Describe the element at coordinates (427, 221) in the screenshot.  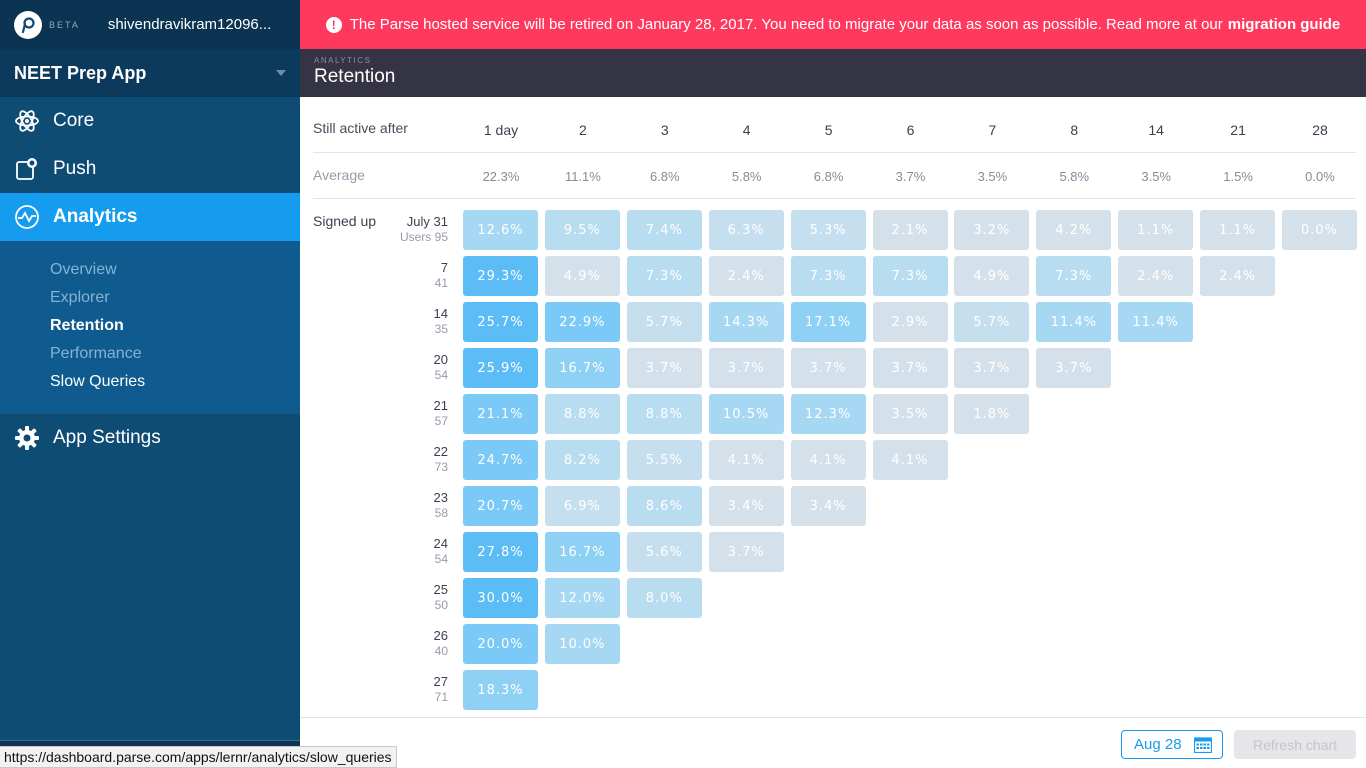
I see `cohort-date: July 31` at that location.